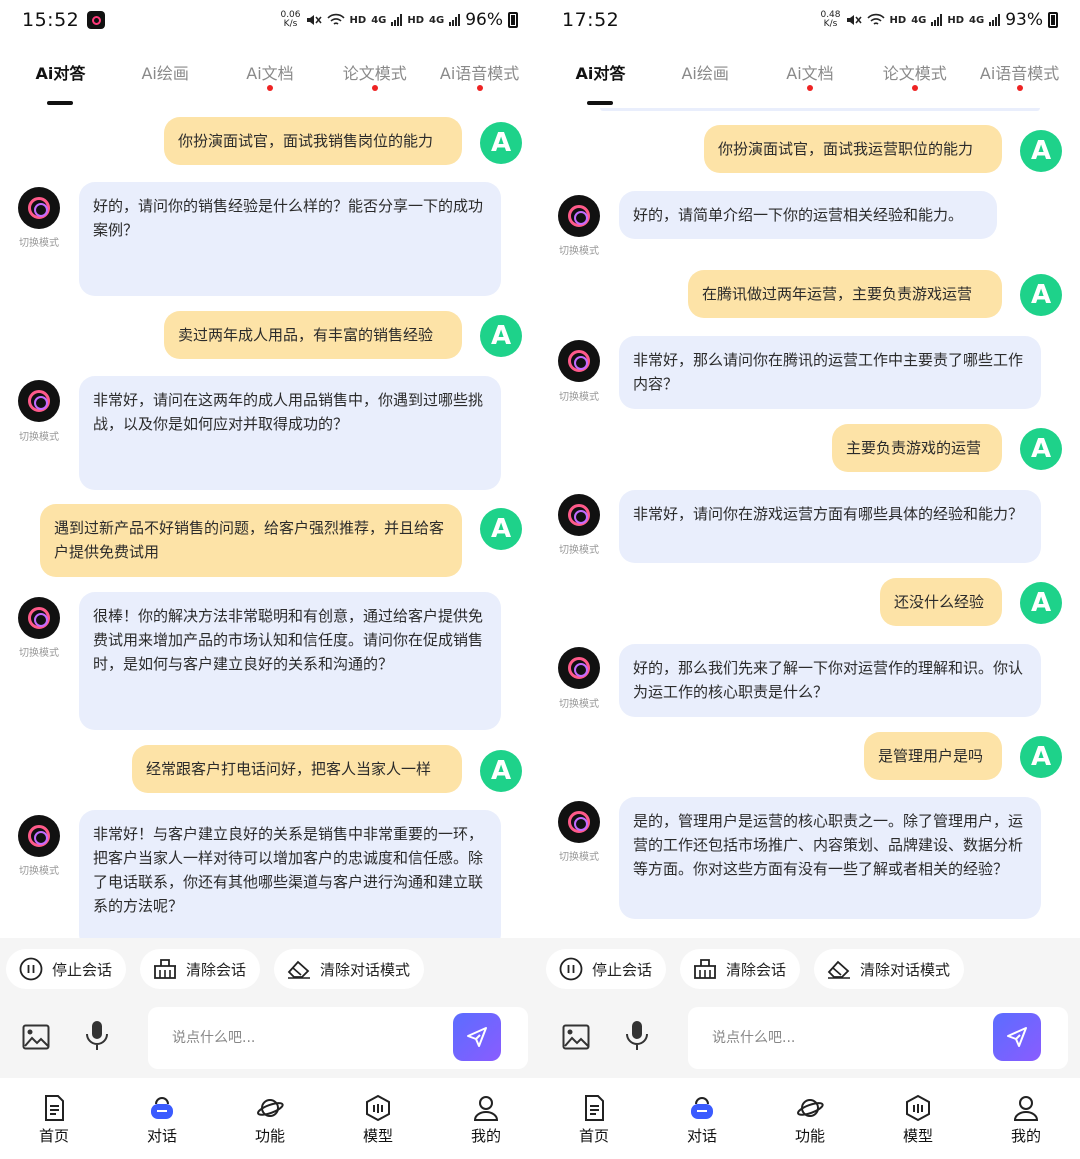 Image resolution: width=1080 pixels, height=1159 pixels. I want to click on status-icons: 0.06 K/s HD 4G HD 4G 96%, so click(399, 20).